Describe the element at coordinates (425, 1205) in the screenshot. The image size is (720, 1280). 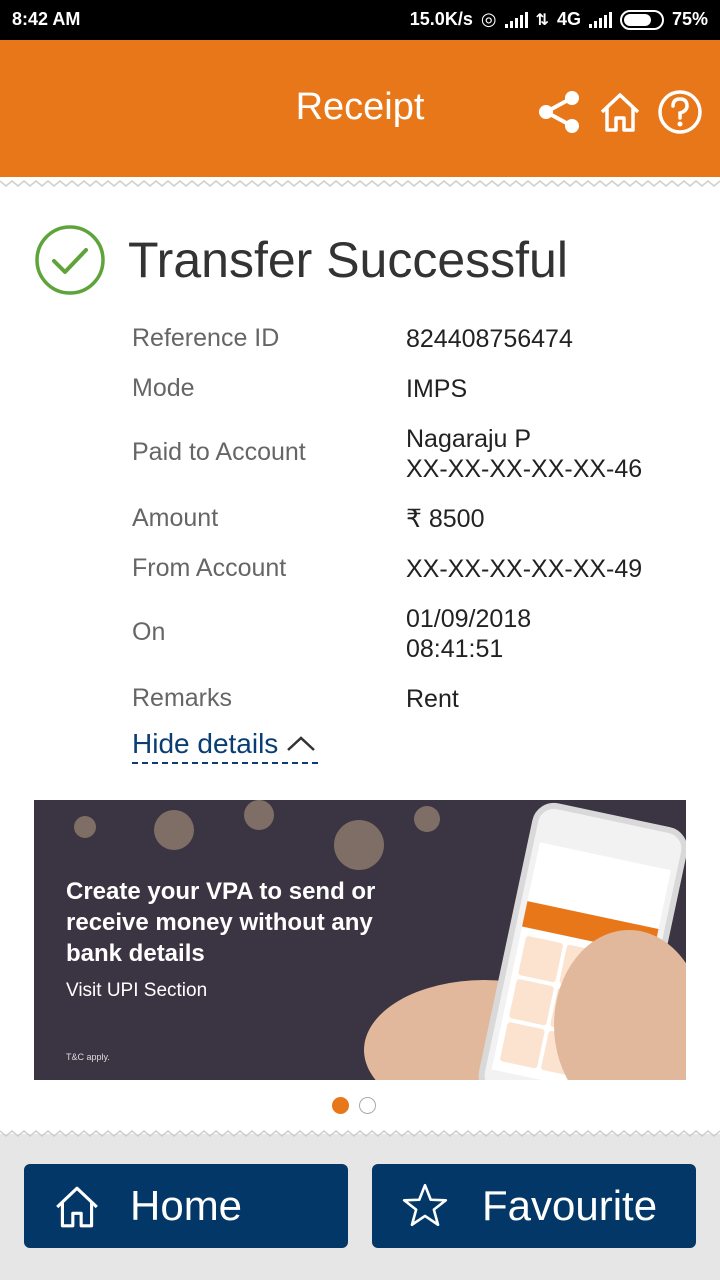
I see `star-icon` at that location.